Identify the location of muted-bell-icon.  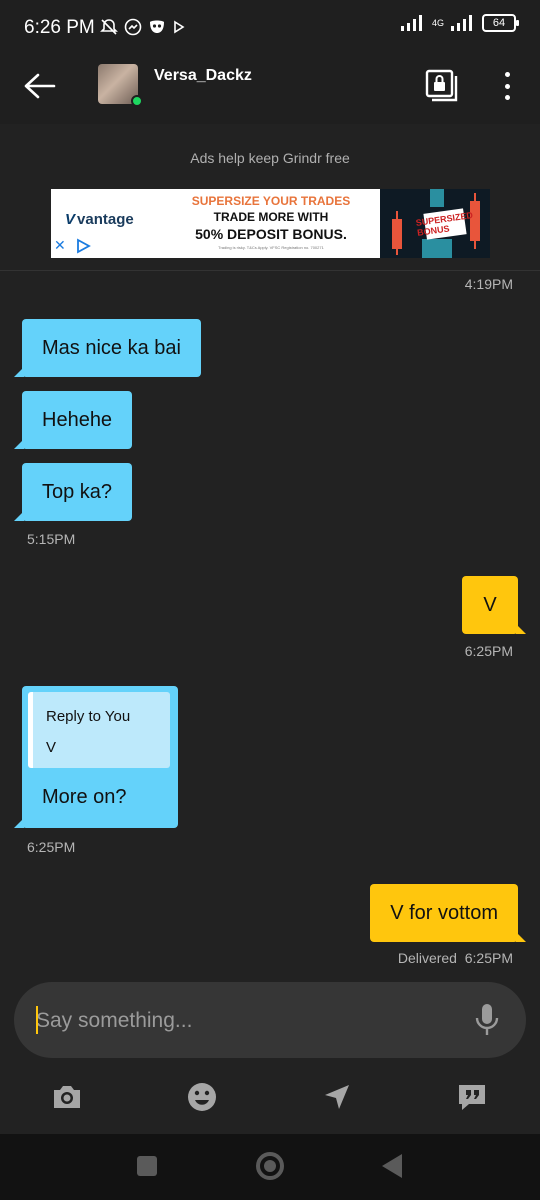
(109, 27).